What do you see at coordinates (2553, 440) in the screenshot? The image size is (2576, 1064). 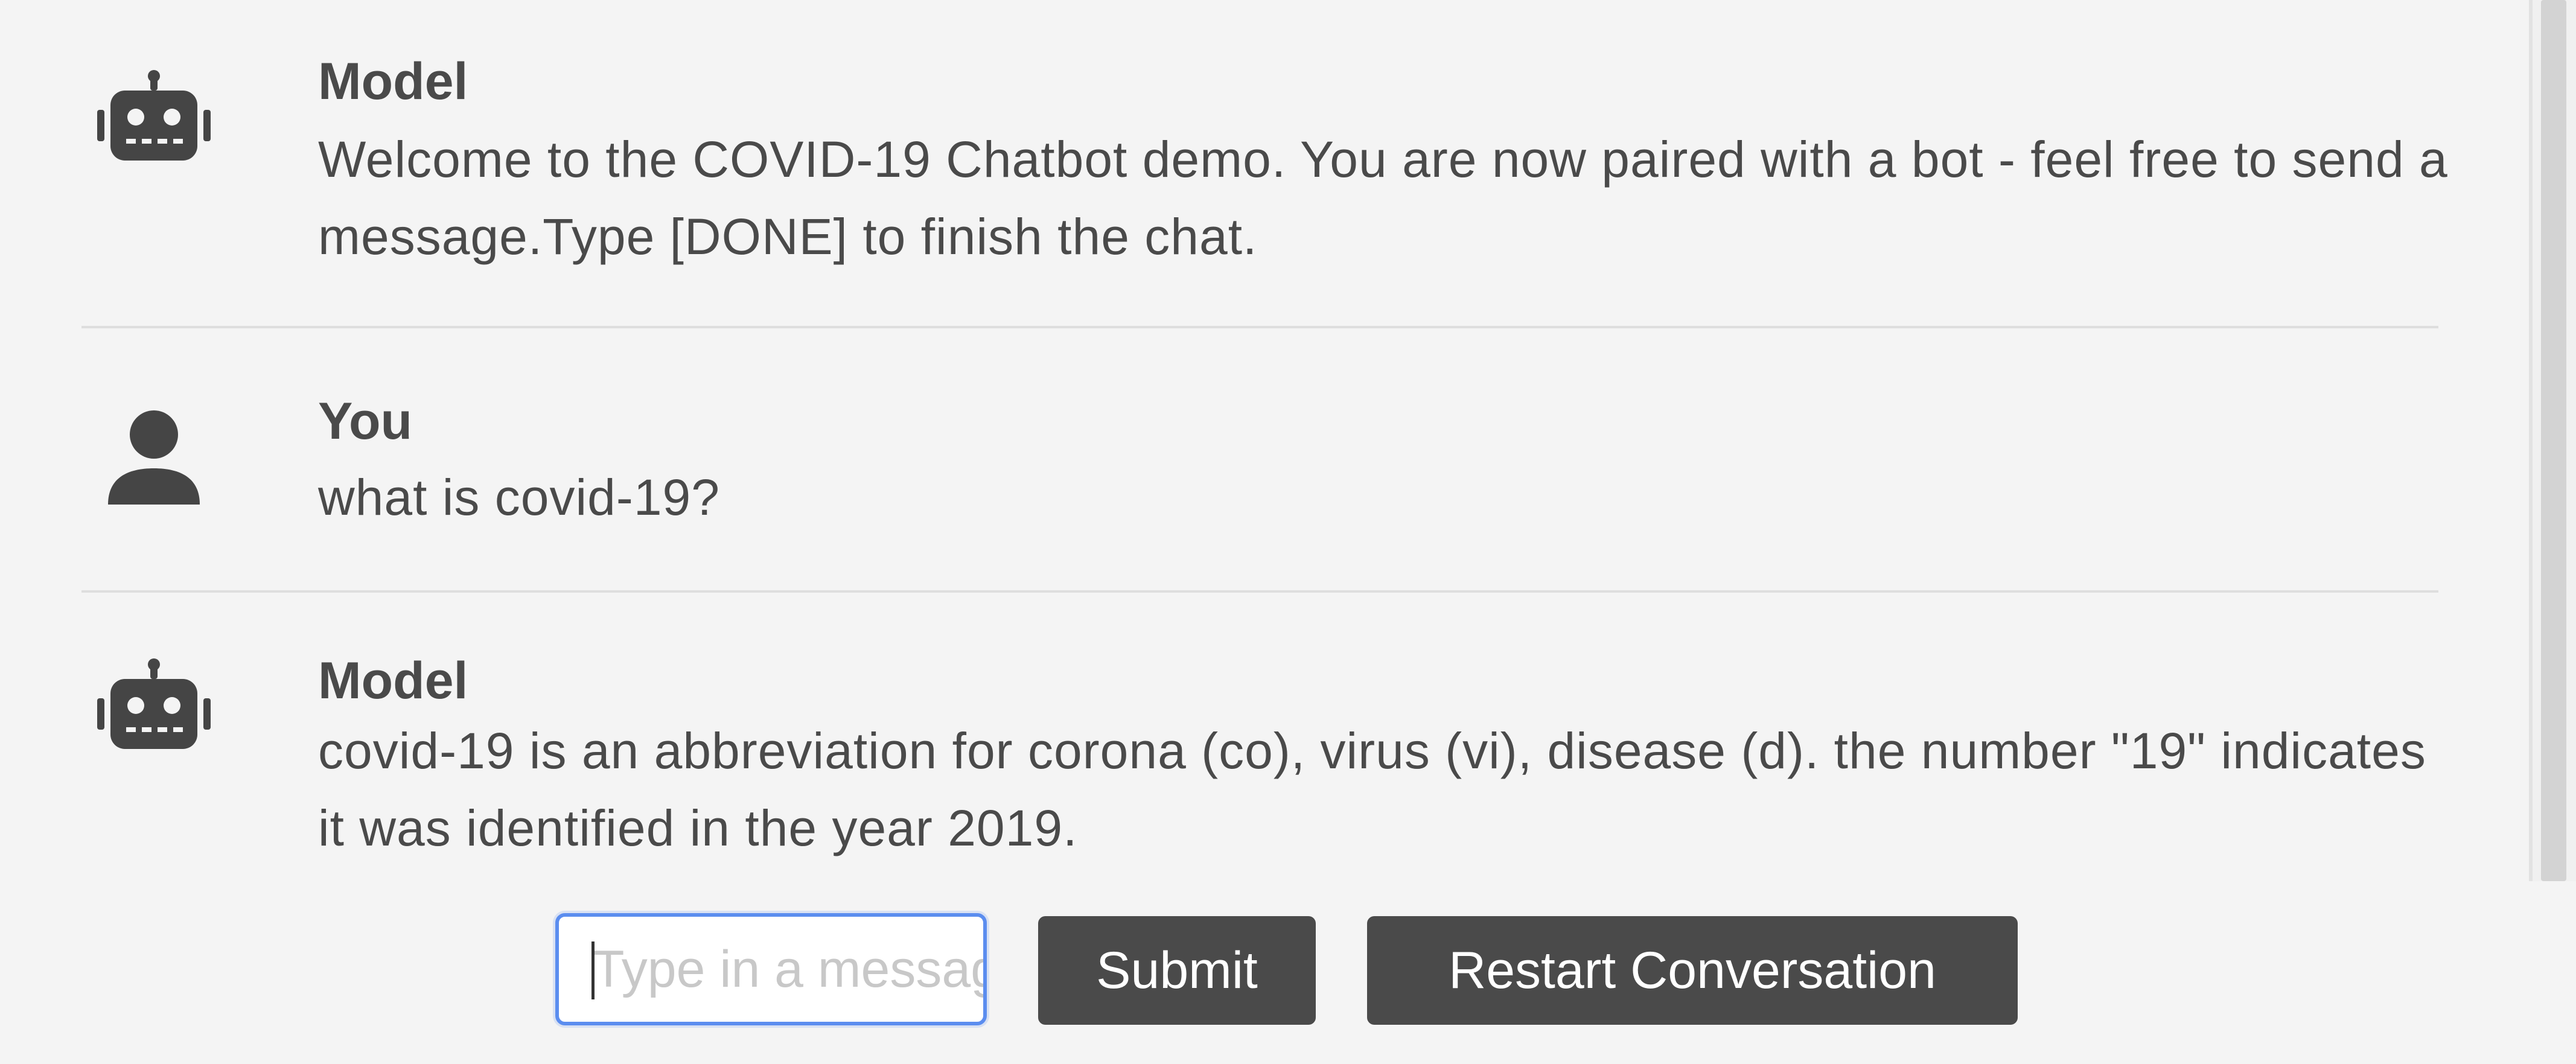 I see `scrollbar-thumb` at bounding box center [2553, 440].